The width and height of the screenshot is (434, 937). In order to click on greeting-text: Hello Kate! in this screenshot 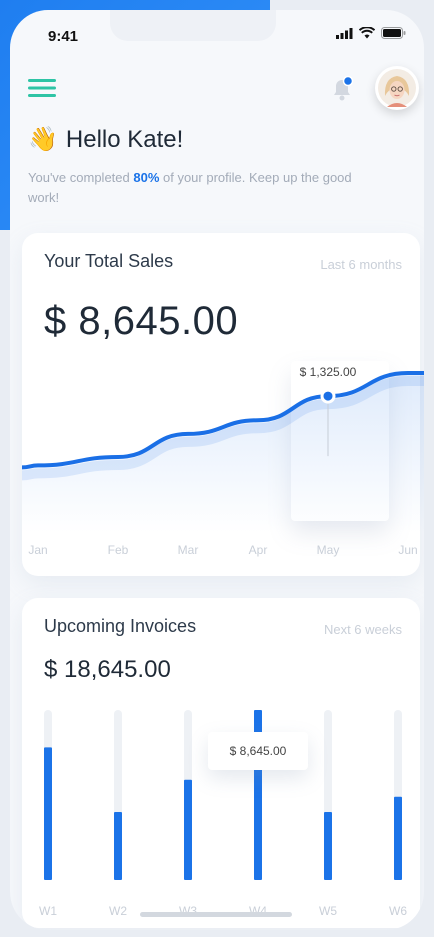, I will do `click(124, 139)`.